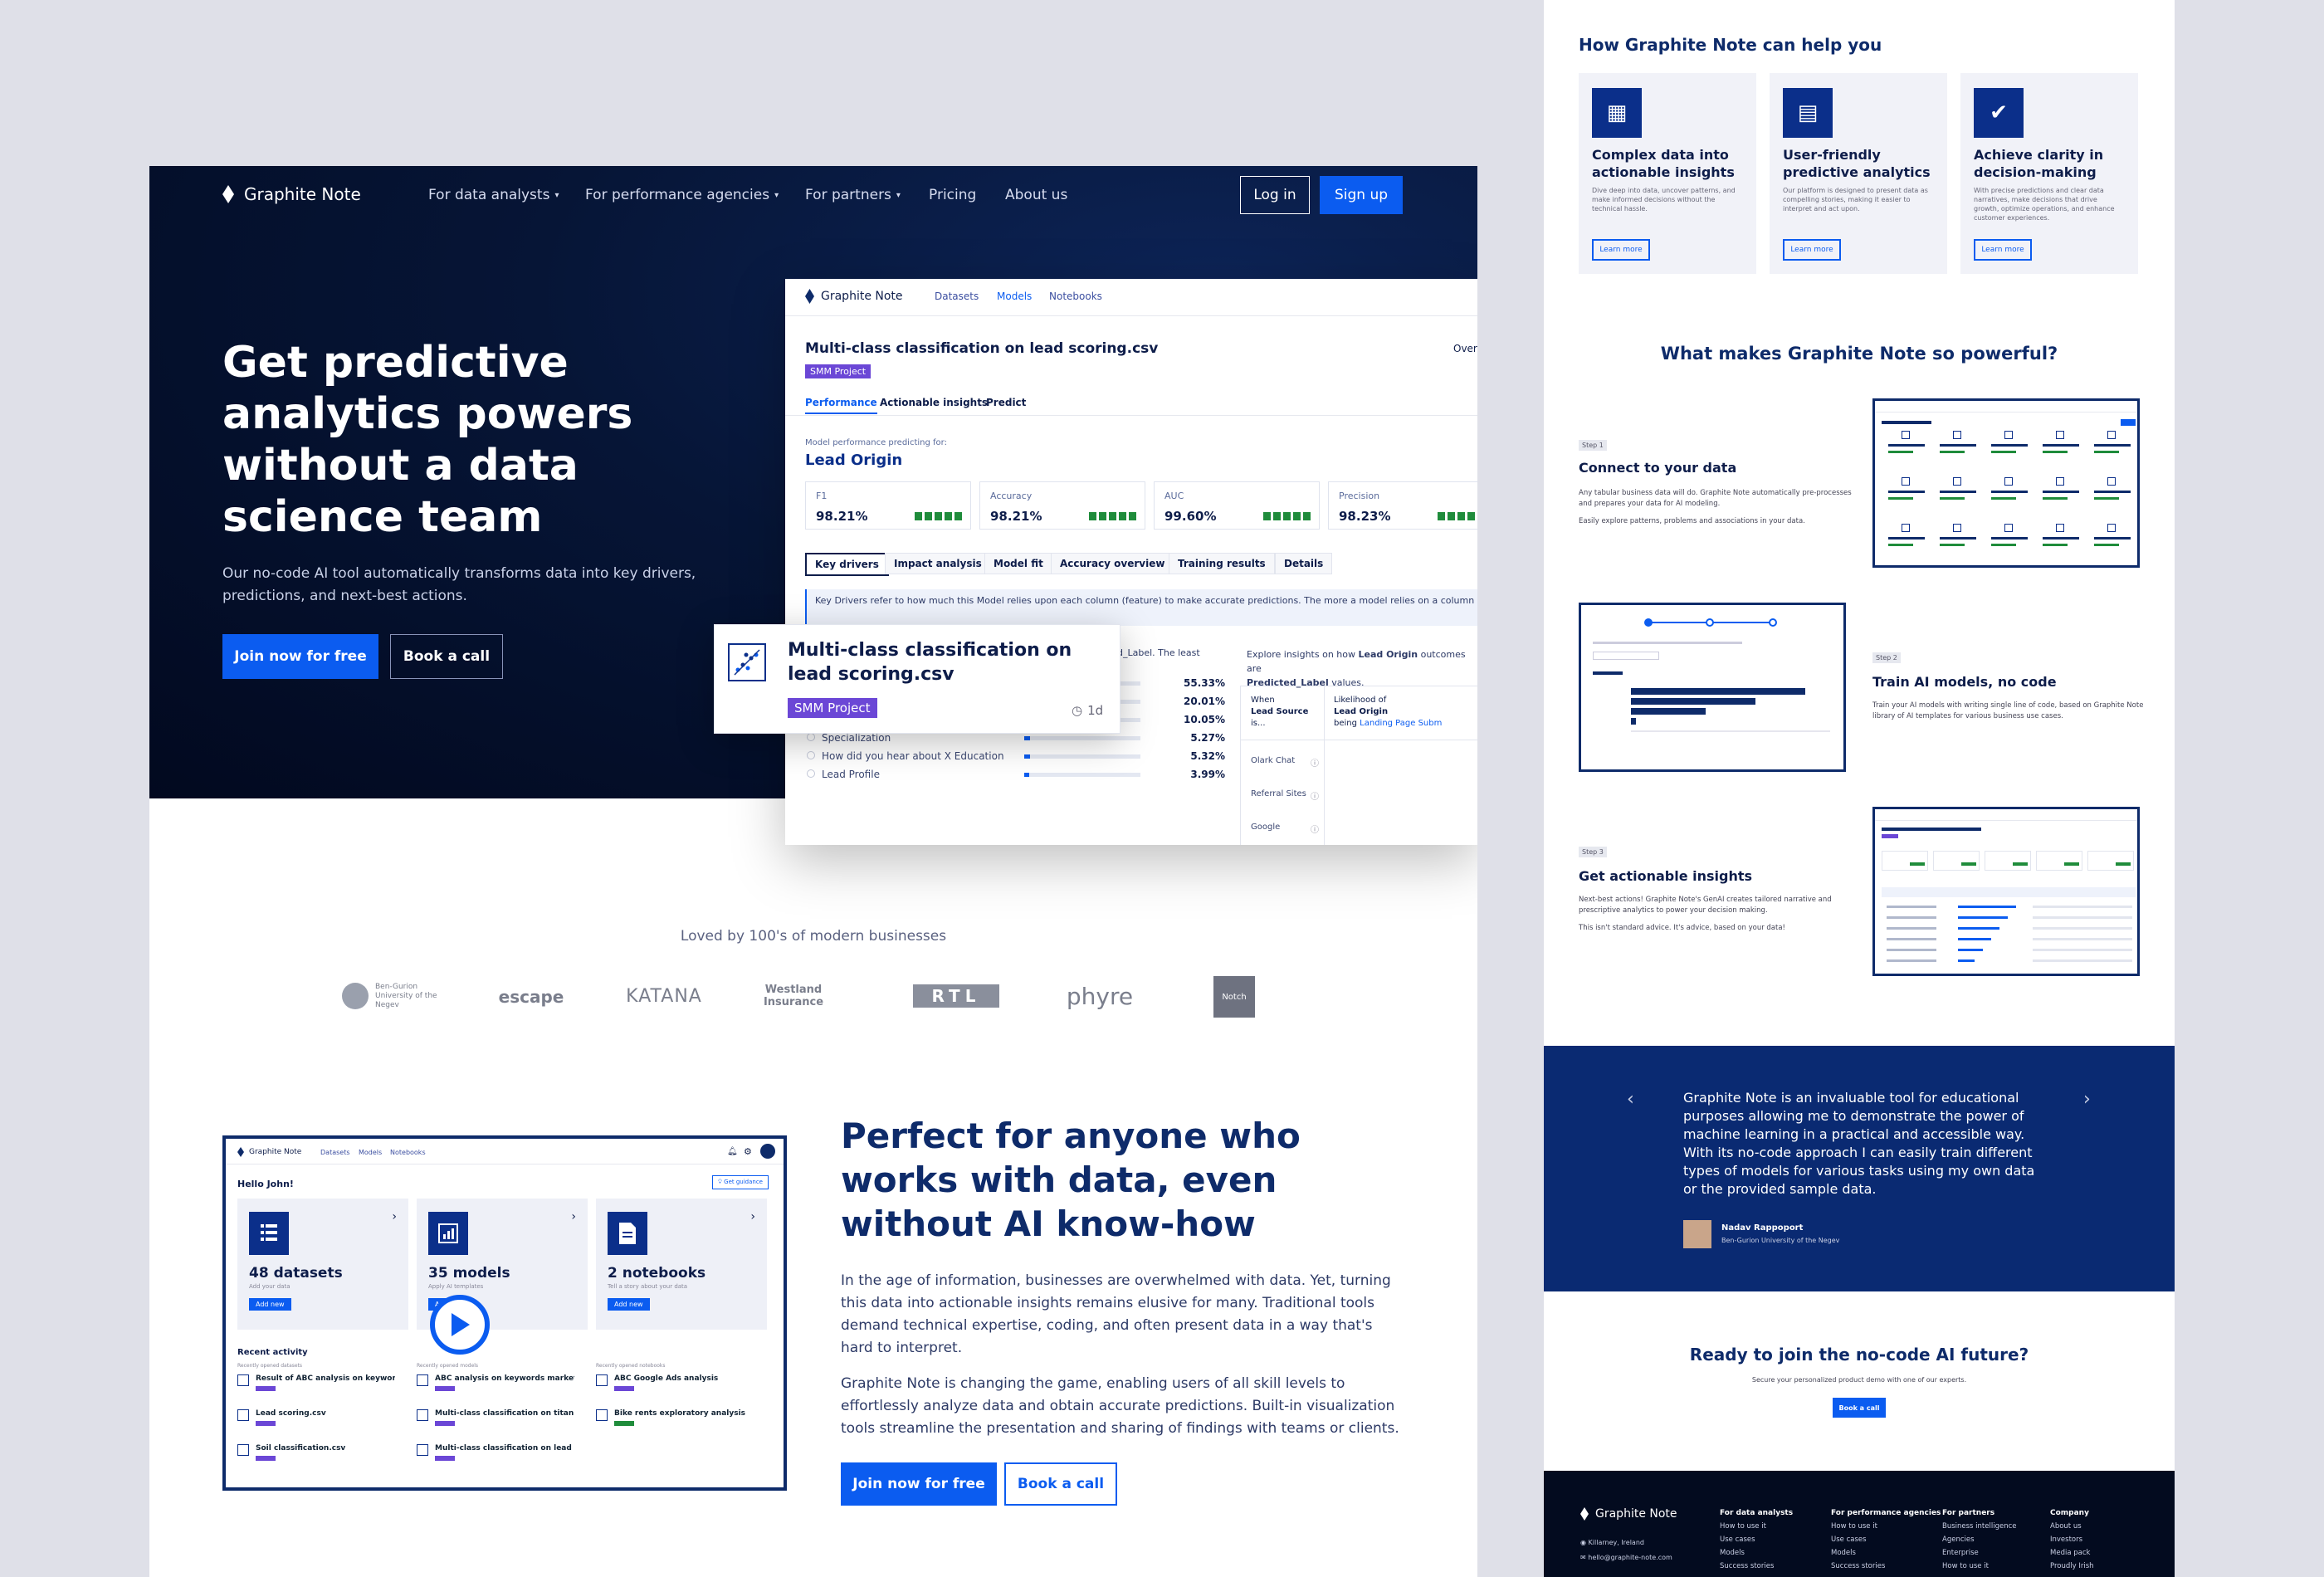 Image resolution: width=2324 pixels, height=1577 pixels. What do you see at coordinates (1960, 1553) in the screenshot?
I see `footer-link: Enterprise` at bounding box center [1960, 1553].